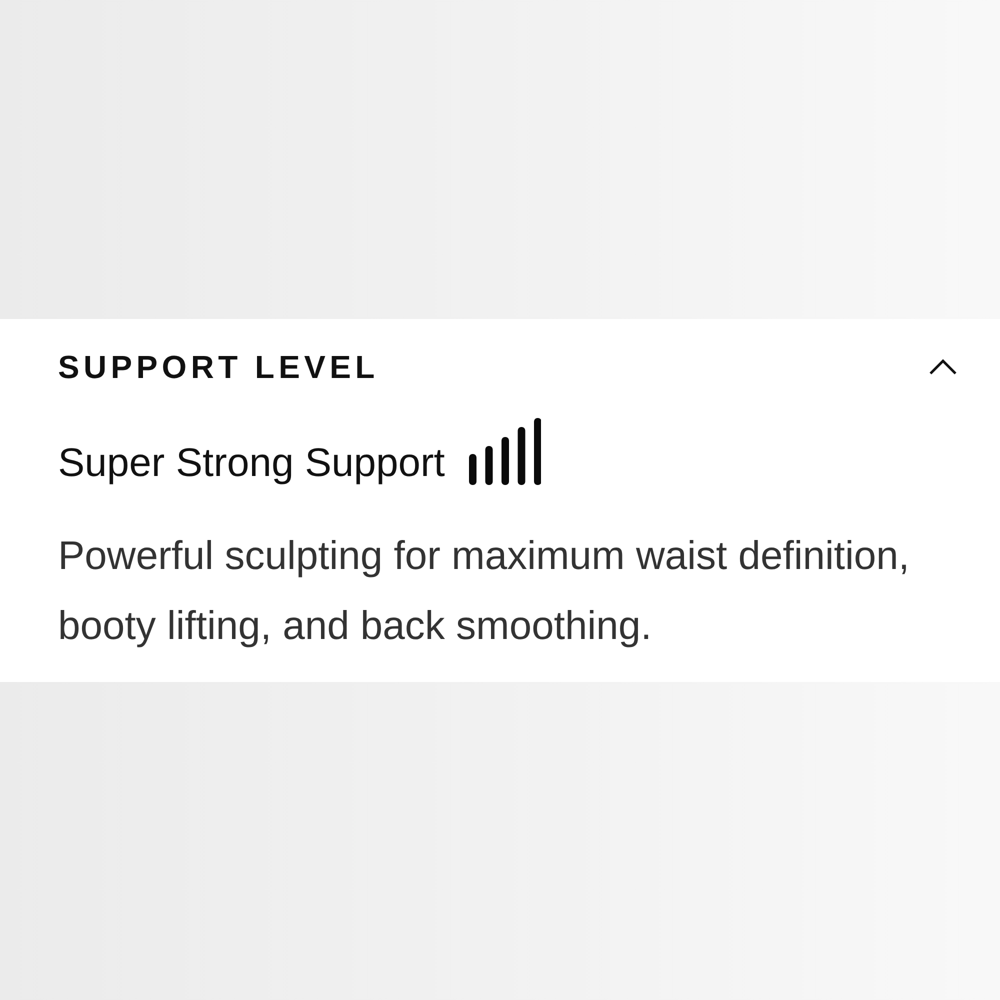 This screenshot has height=1000, width=1000. I want to click on description-text: Powerful sculpting for maximum waist definition, booty lifting, and back smoothing., so click(484, 591).